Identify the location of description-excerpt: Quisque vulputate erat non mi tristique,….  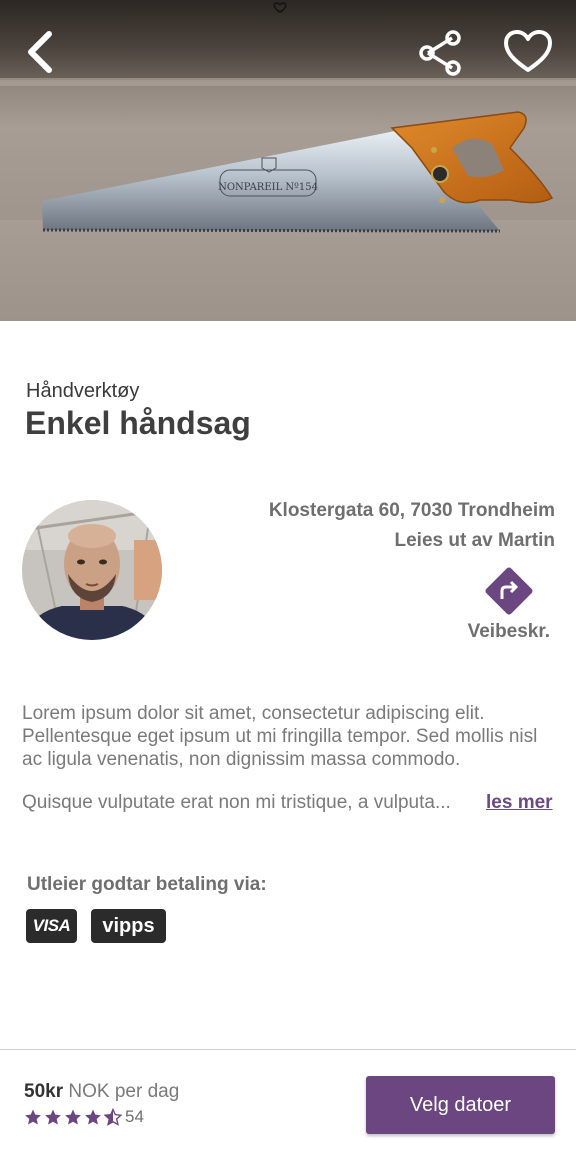
(236, 802).